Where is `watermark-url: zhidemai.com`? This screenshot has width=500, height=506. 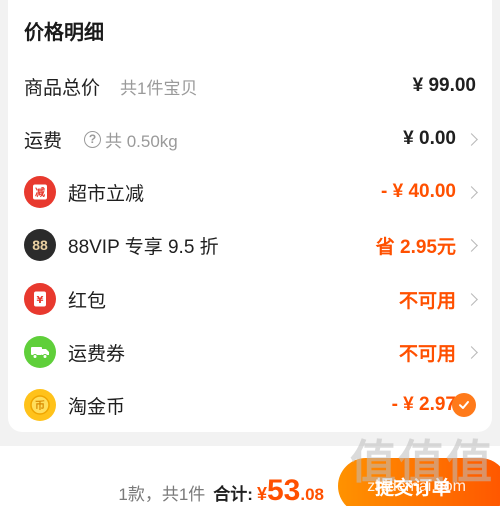 watermark-url: zhidemai.com is located at coordinates (416, 486).